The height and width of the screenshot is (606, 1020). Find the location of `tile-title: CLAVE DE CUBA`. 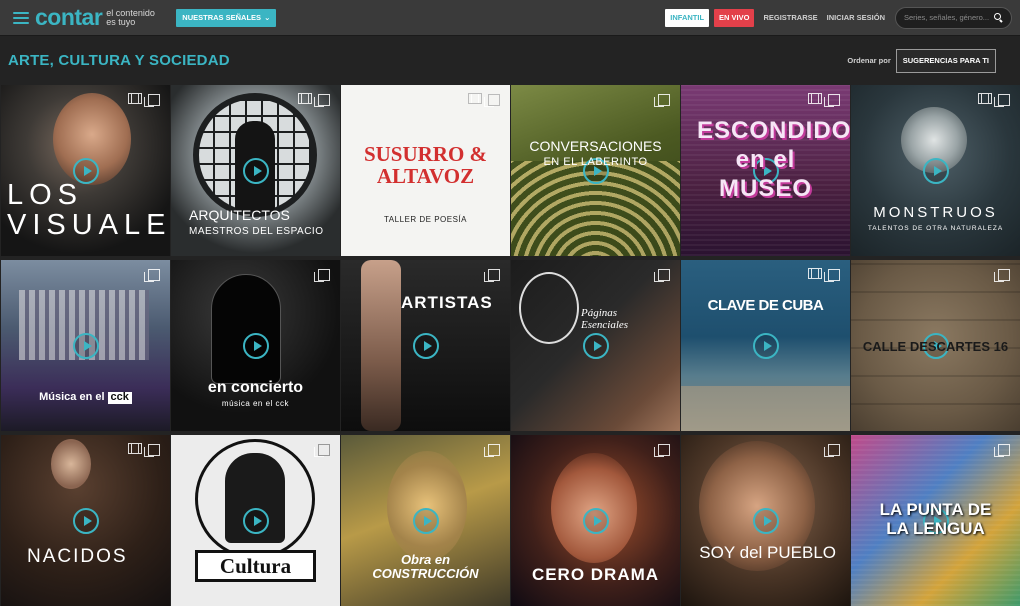

tile-title: CLAVE DE CUBA is located at coordinates (765, 305).